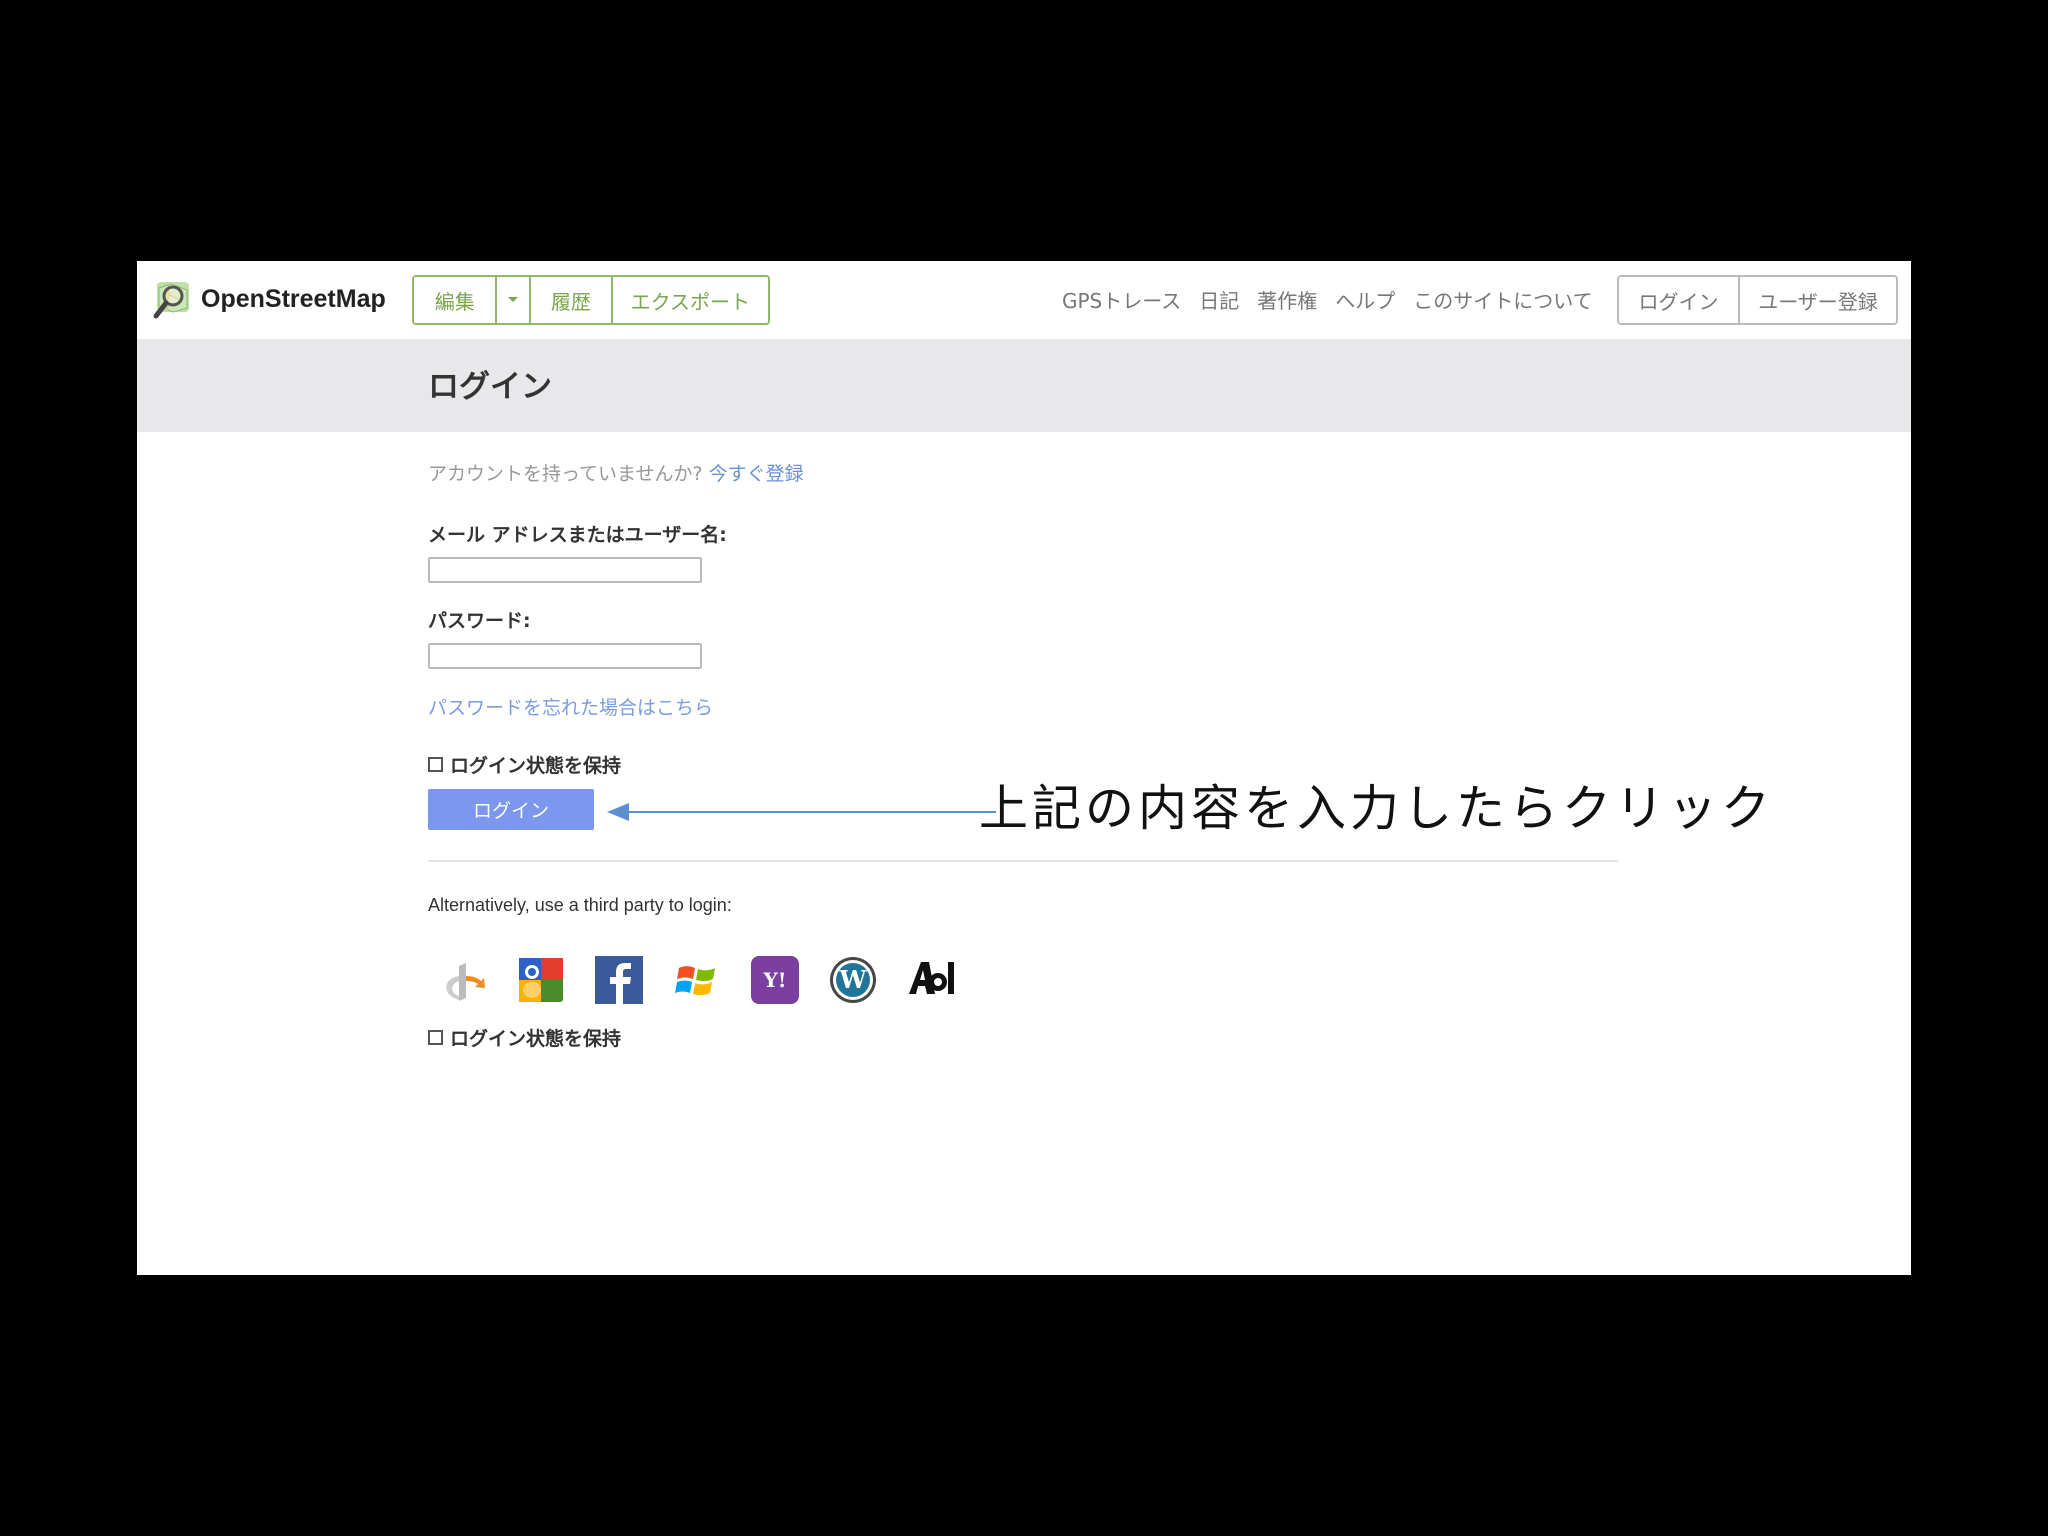 This screenshot has height=1536, width=2048. Describe the element at coordinates (565, 656) in the screenshot. I see `password-field` at that location.